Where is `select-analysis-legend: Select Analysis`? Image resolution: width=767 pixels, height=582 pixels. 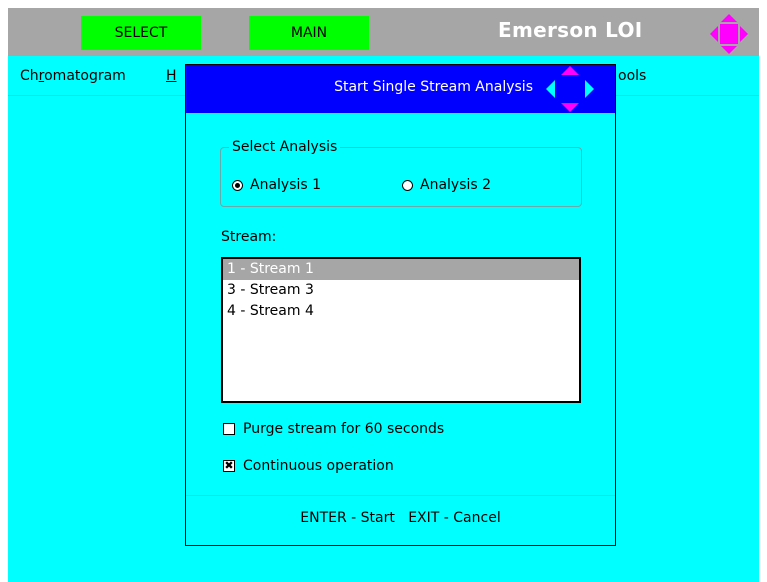
select-analysis-legend: Select Analysis is located at coordinates (285, 147).